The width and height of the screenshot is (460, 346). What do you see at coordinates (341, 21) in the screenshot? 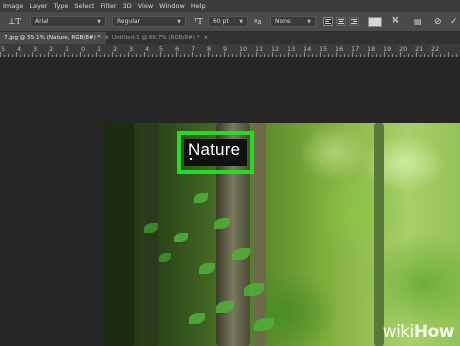
I see `align-center-button` at bounding box center [341, 21].